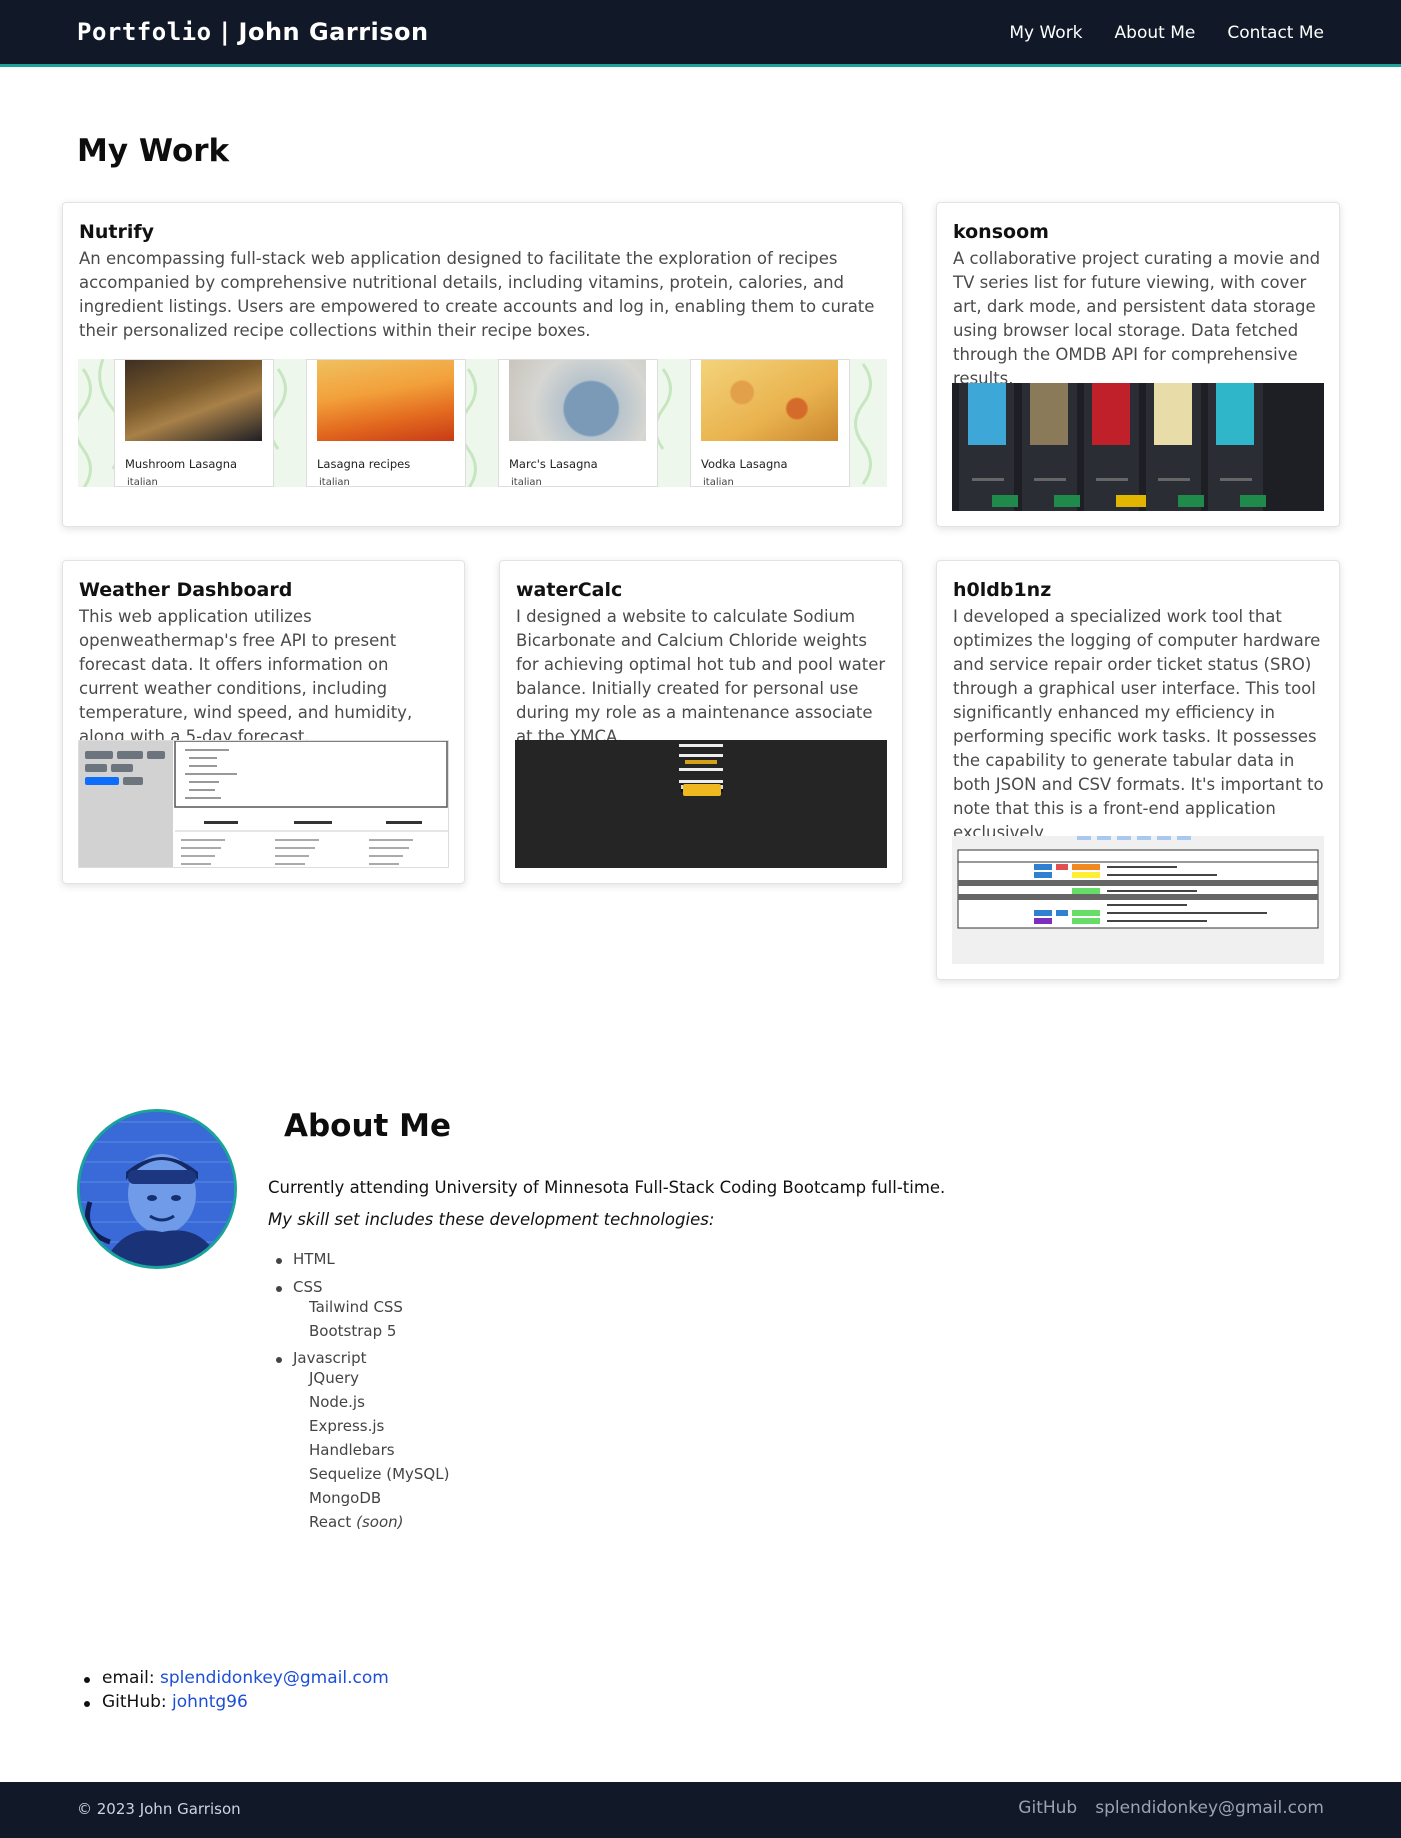 This screenshot has width=1401, height=1838. I want to click on portrait-image, so click(157, 1189).